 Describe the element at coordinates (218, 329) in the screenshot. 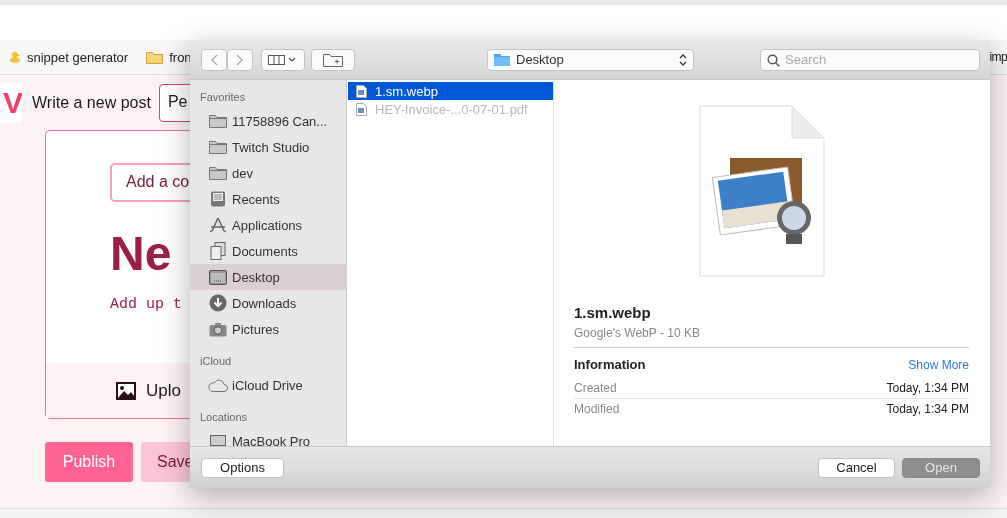

I see `camera-icon` at that location.